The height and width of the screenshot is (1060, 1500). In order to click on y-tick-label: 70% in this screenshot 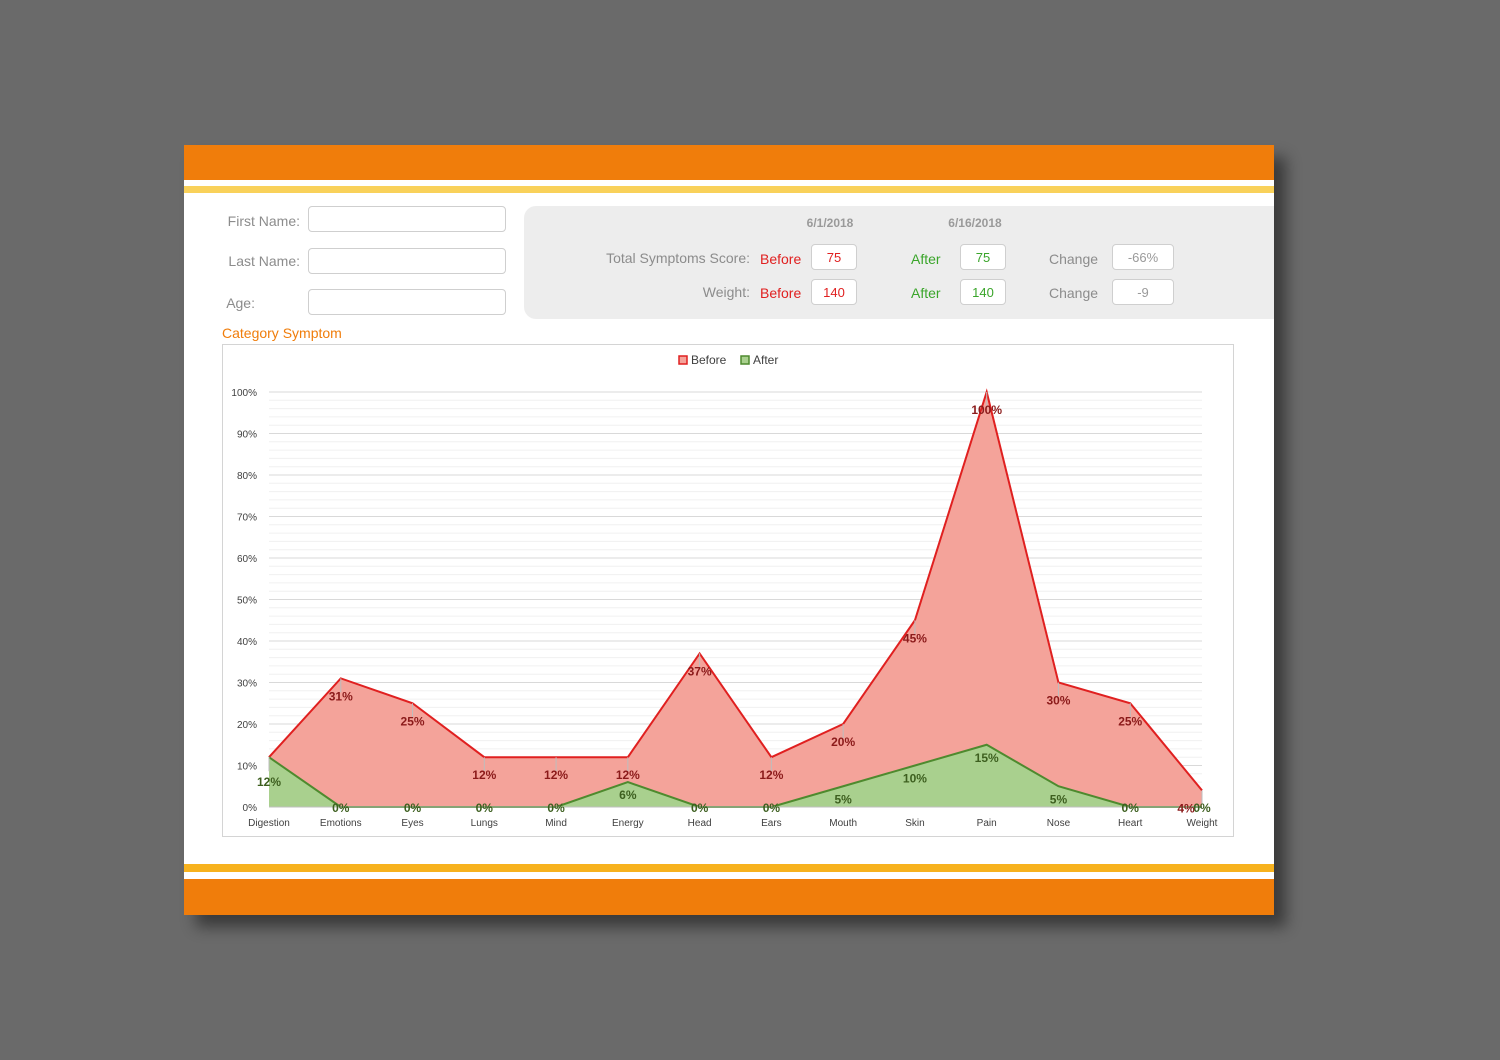, I will do `click(247, 518)`.